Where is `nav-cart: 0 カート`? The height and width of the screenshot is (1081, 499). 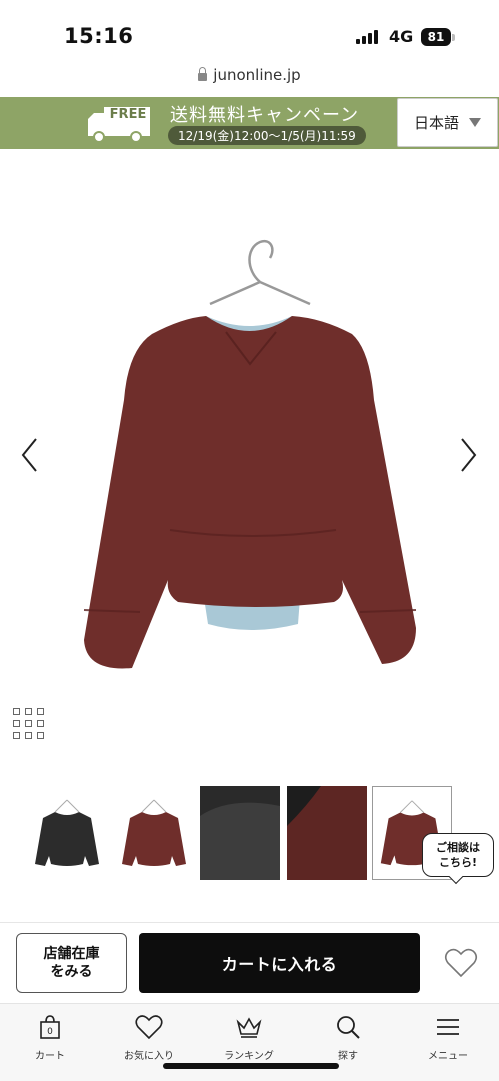 nav-cart: 0 カート is located at coordinates (50, 1037).